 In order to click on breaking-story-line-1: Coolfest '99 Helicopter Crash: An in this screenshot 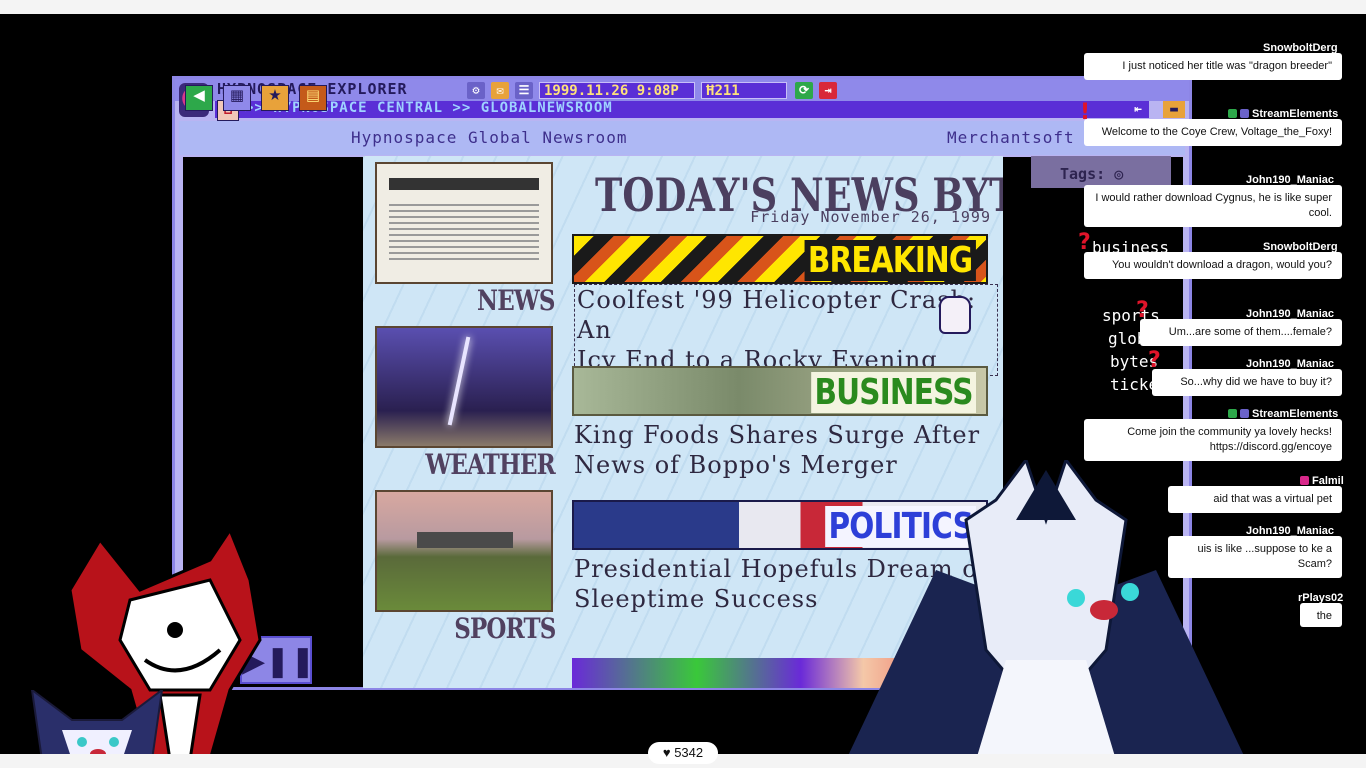, I will do `click(777, 315)`.